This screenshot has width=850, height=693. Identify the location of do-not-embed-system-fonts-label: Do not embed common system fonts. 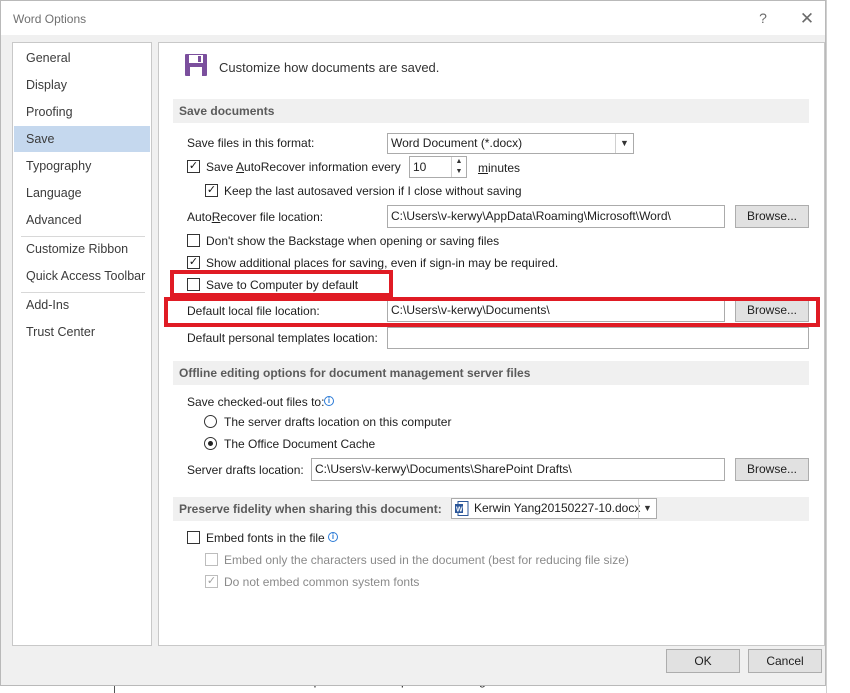
(322, 582).